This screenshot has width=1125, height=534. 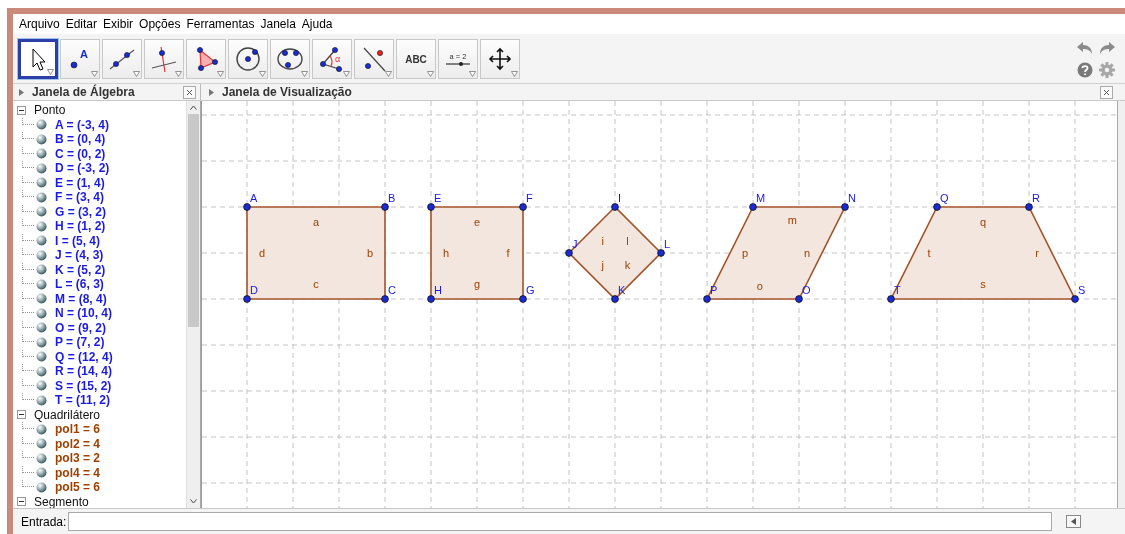 What do you see at coordinates (82, 168) in the screenshot?
I see `algebra-item: D = (-3, 2)` at bounding box center [82, 168].